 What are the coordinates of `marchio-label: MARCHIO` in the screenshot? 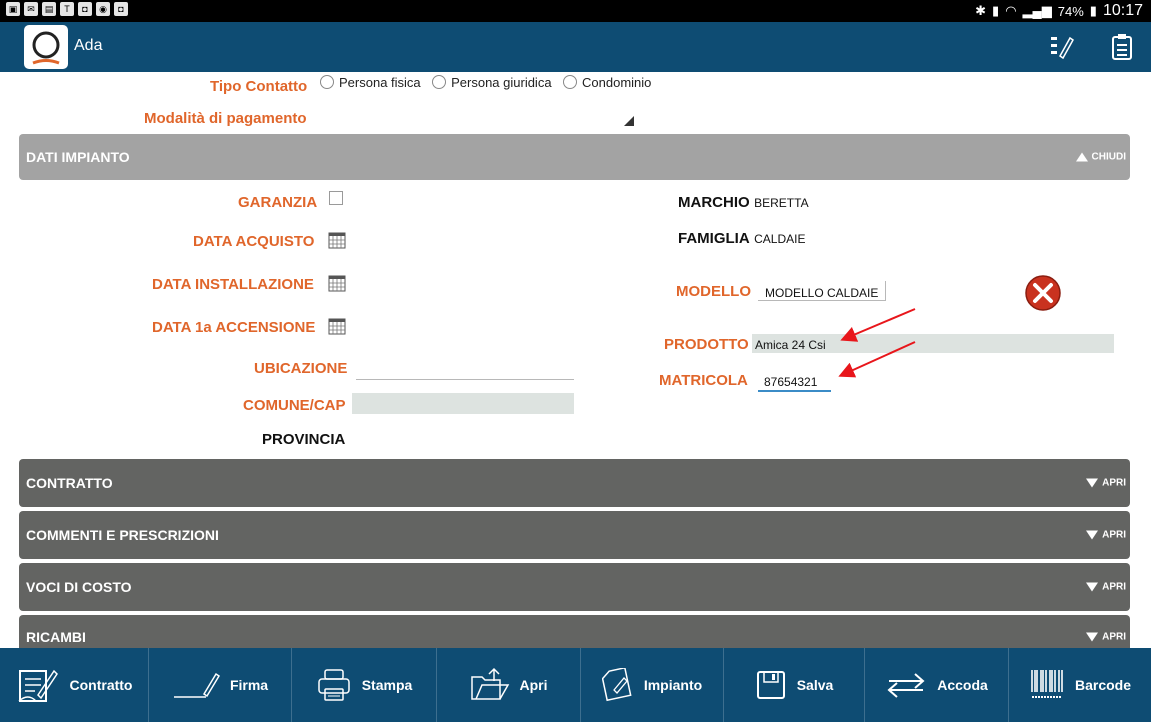 It's located at (714, 202).